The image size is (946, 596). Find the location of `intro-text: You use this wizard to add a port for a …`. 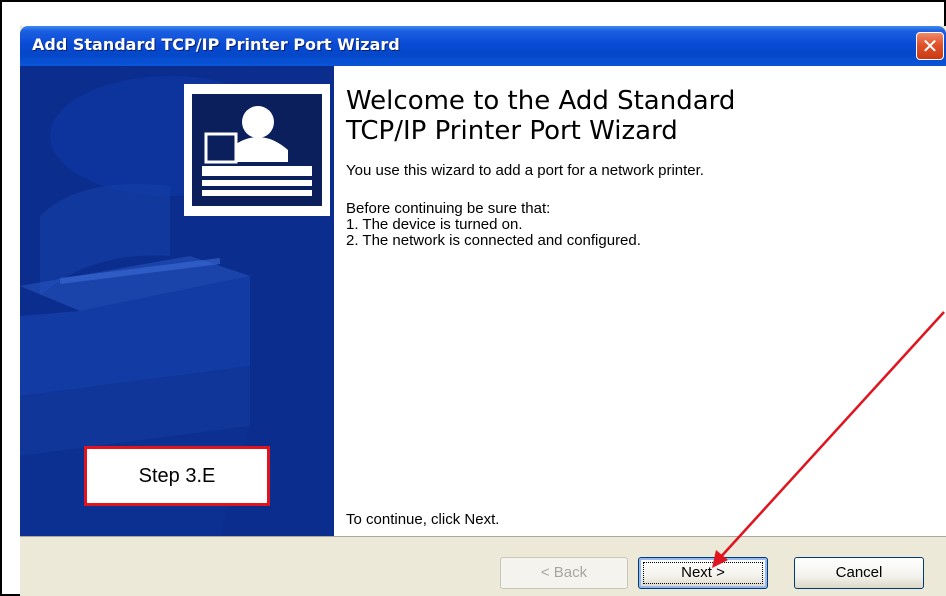

intro-text: You use this wizard to add a port for a … is located at coordinates (525, 170).